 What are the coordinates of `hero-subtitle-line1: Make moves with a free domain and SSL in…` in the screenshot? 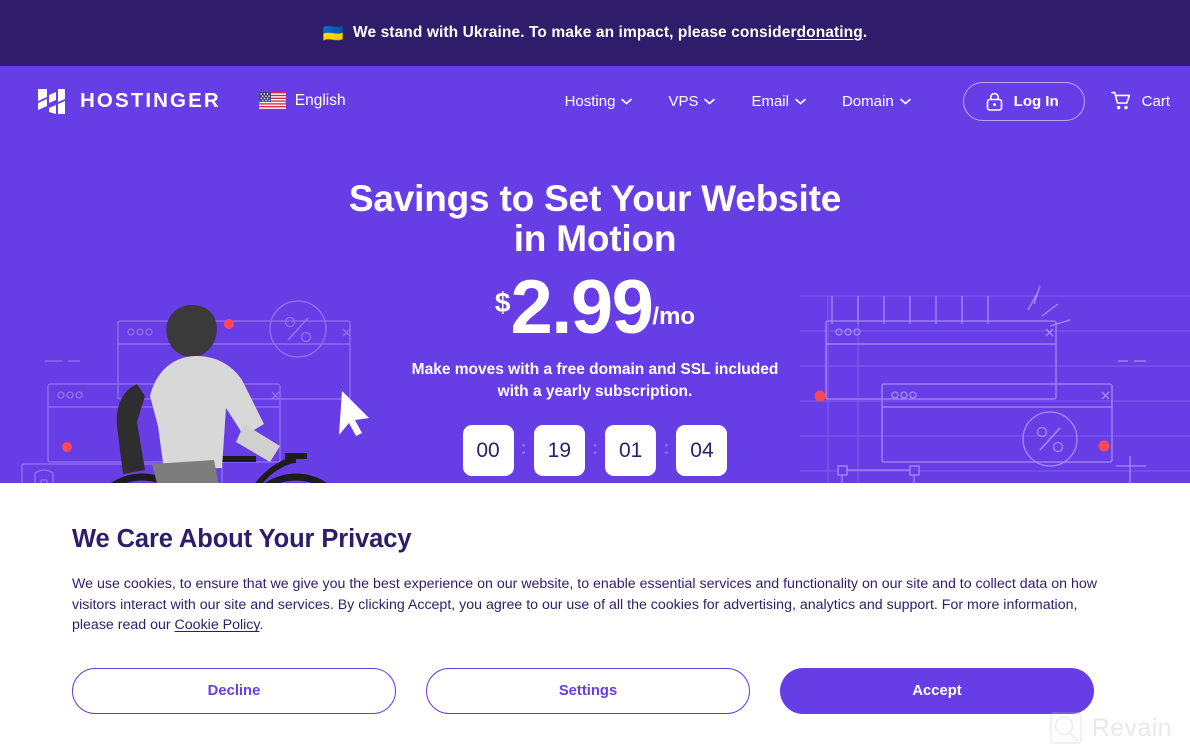 It's located at (595, 370).